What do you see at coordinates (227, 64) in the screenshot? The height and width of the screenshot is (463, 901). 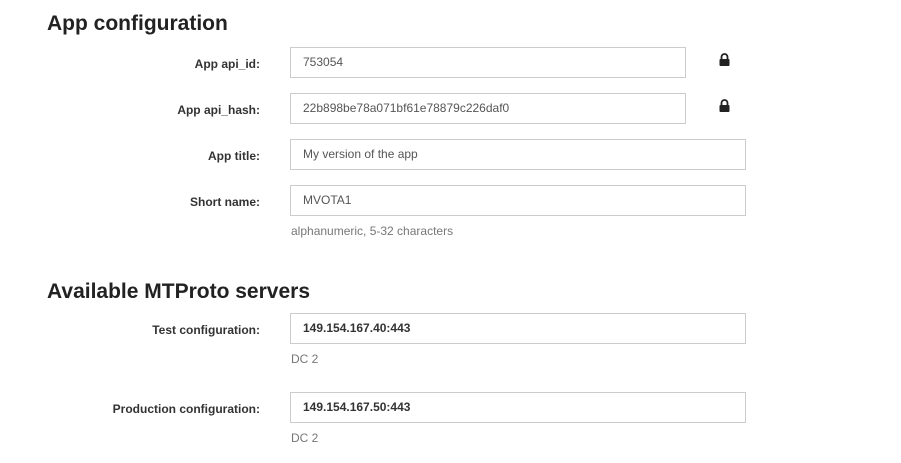 I see `api-id-label: App api_id:` at bounding box center [227, 64].